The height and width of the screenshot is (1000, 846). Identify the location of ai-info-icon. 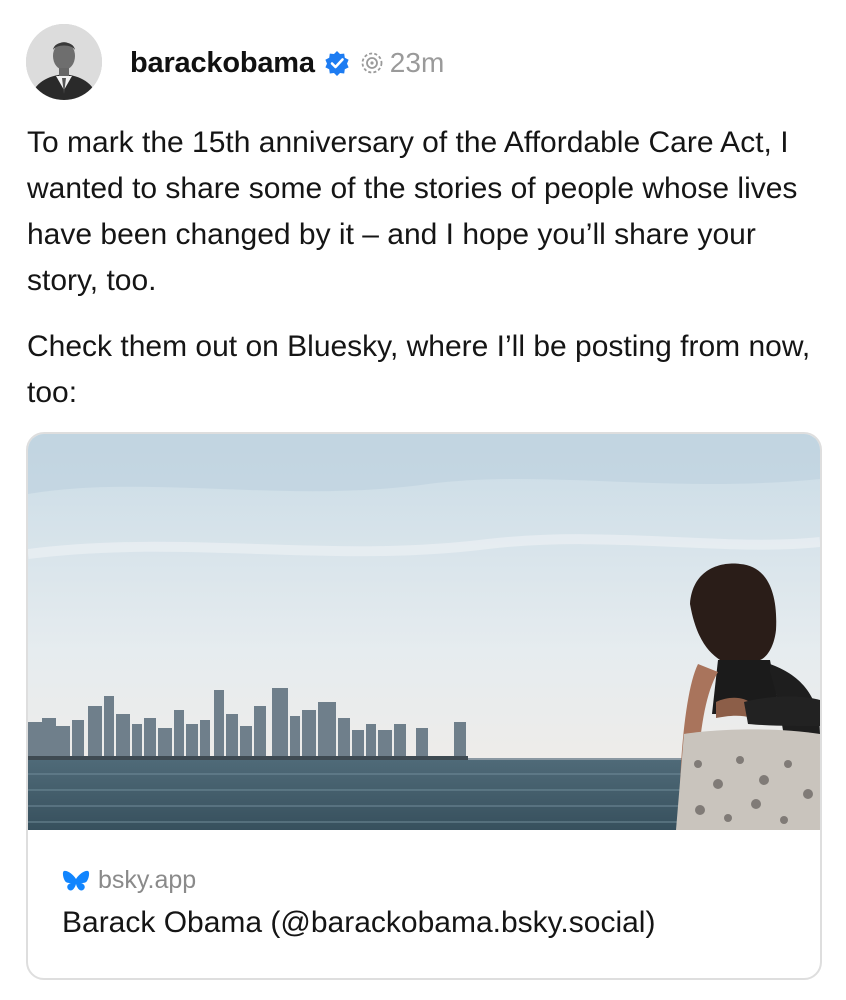
(372, 63).